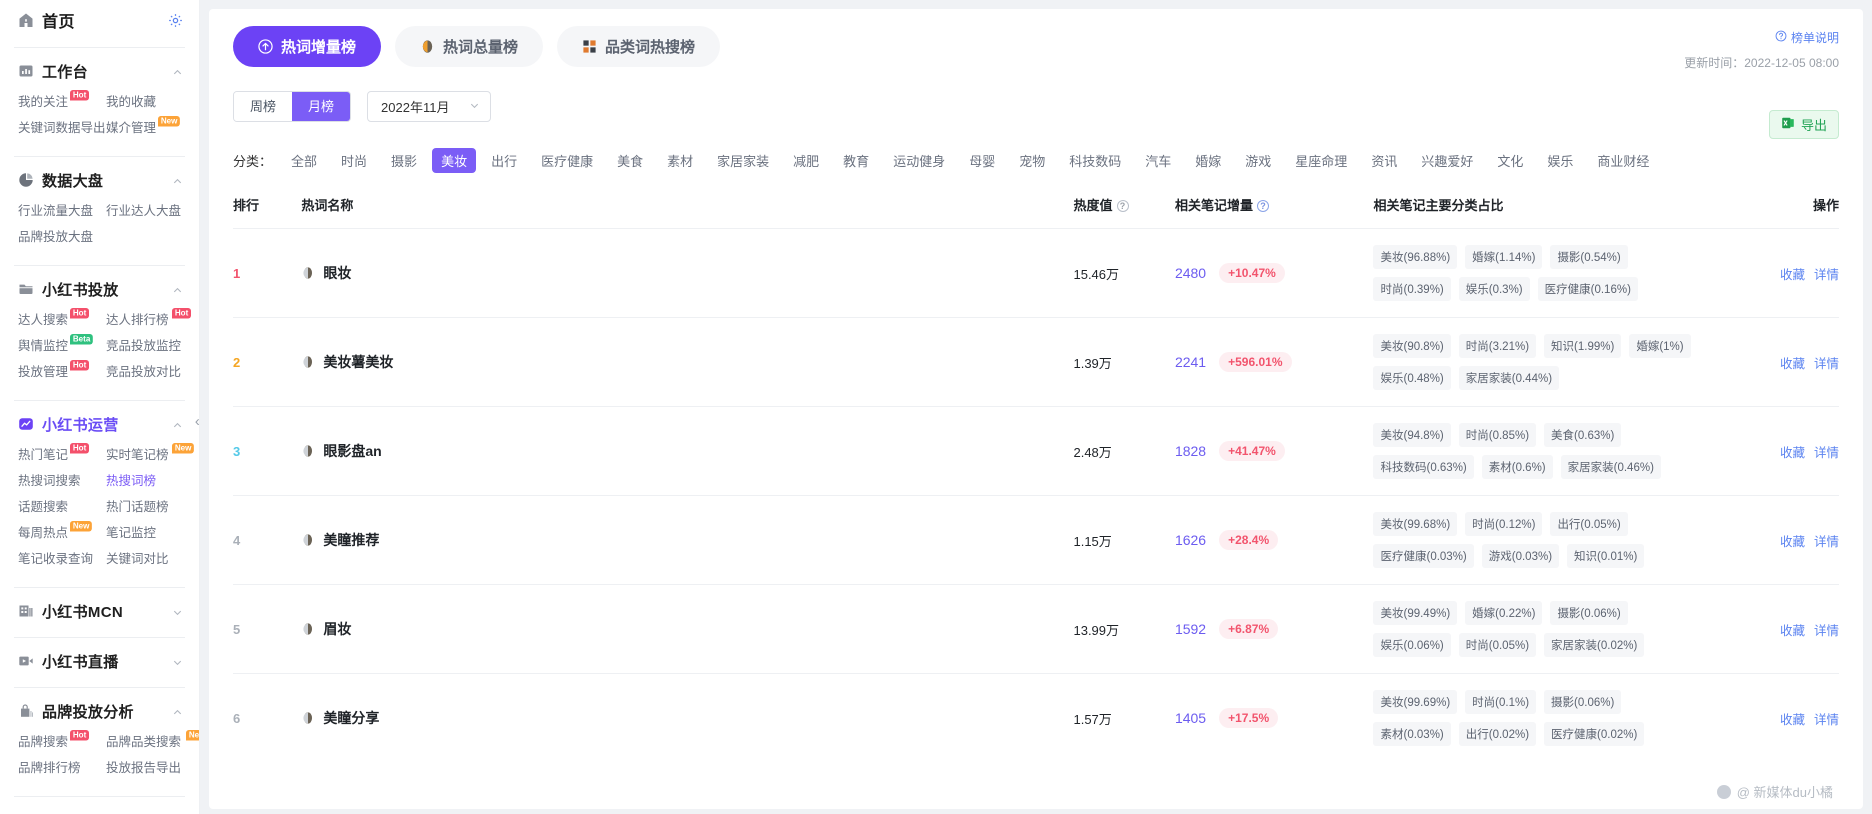  What do you see at coordinates (1190, 718) in the screenshot?
I see `row-delta-number: 1405` at bounding box center [1190, 718].